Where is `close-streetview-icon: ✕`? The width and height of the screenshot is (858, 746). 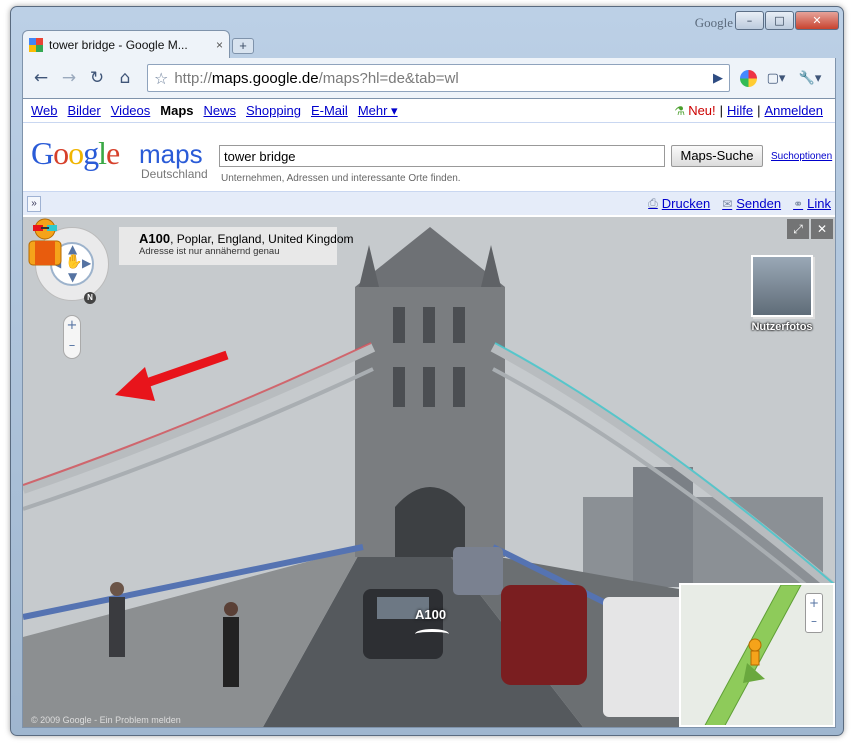
close-streetview-icon: ✕ is located at coordinates (822, 229).